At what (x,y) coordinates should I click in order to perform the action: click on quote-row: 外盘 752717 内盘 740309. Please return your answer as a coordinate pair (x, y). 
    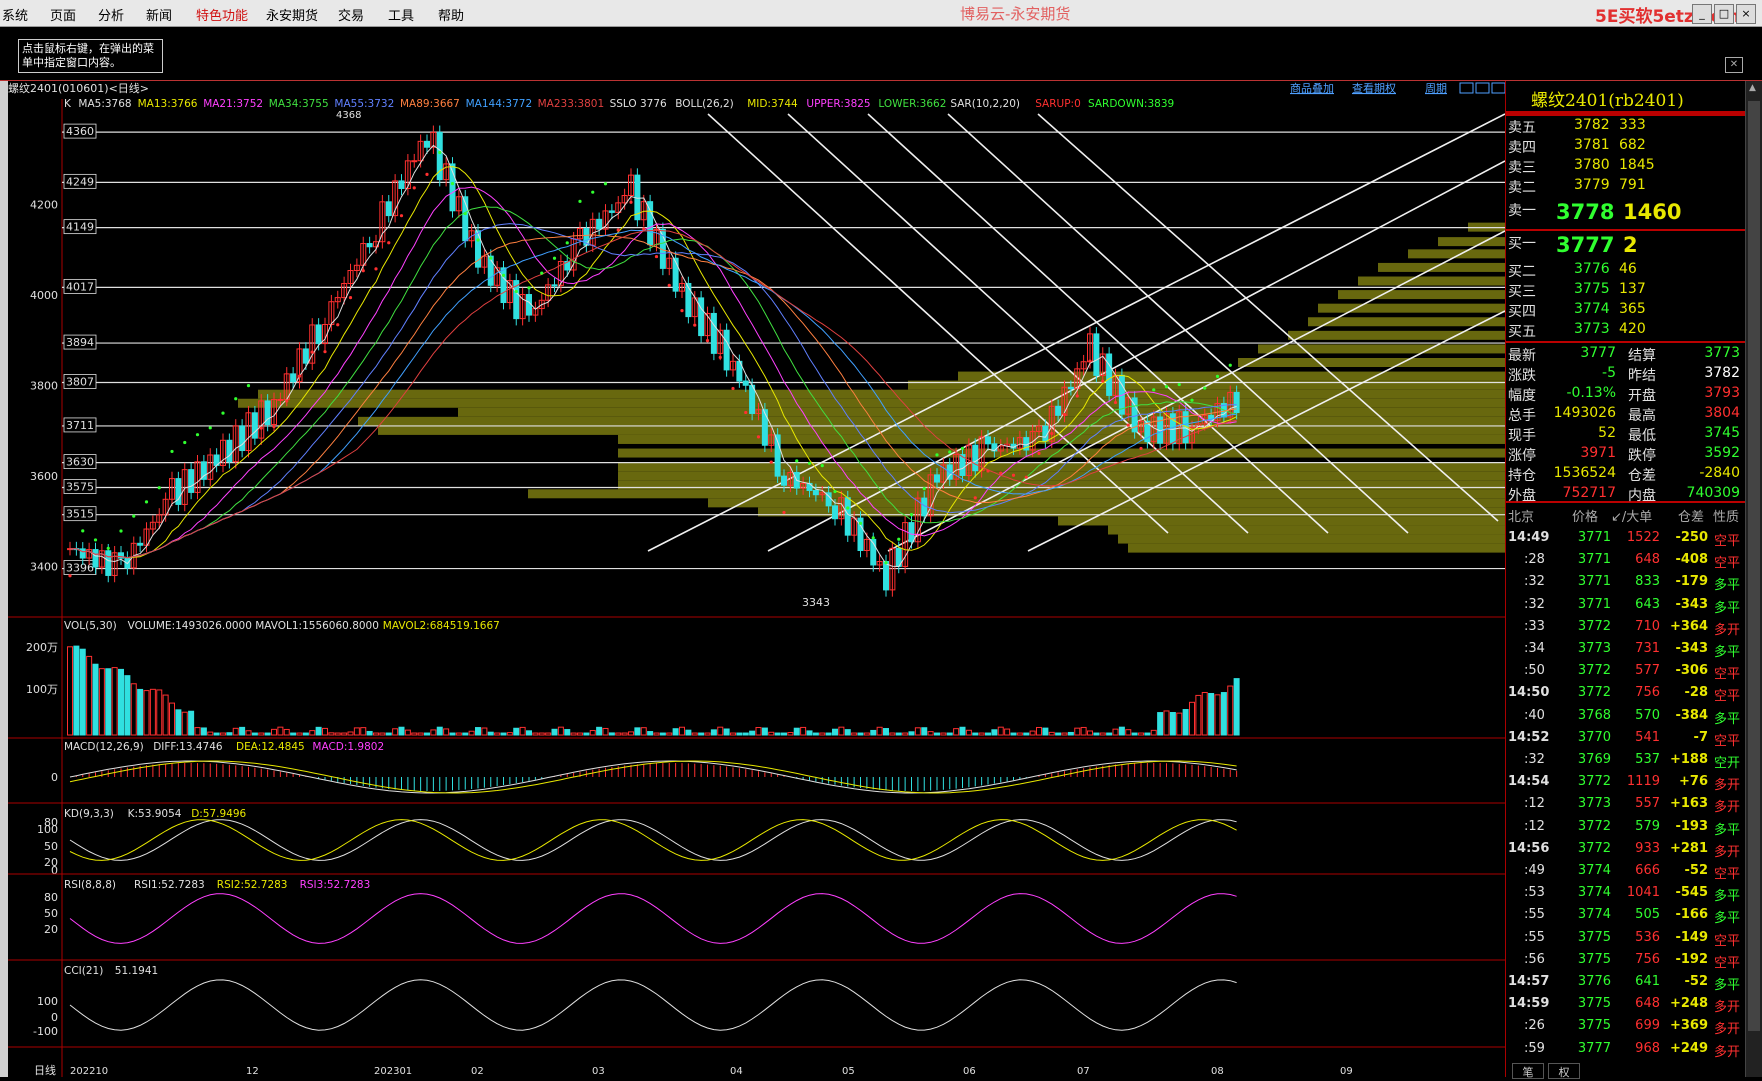
    Looking at the image, I should click on (1626, 495).